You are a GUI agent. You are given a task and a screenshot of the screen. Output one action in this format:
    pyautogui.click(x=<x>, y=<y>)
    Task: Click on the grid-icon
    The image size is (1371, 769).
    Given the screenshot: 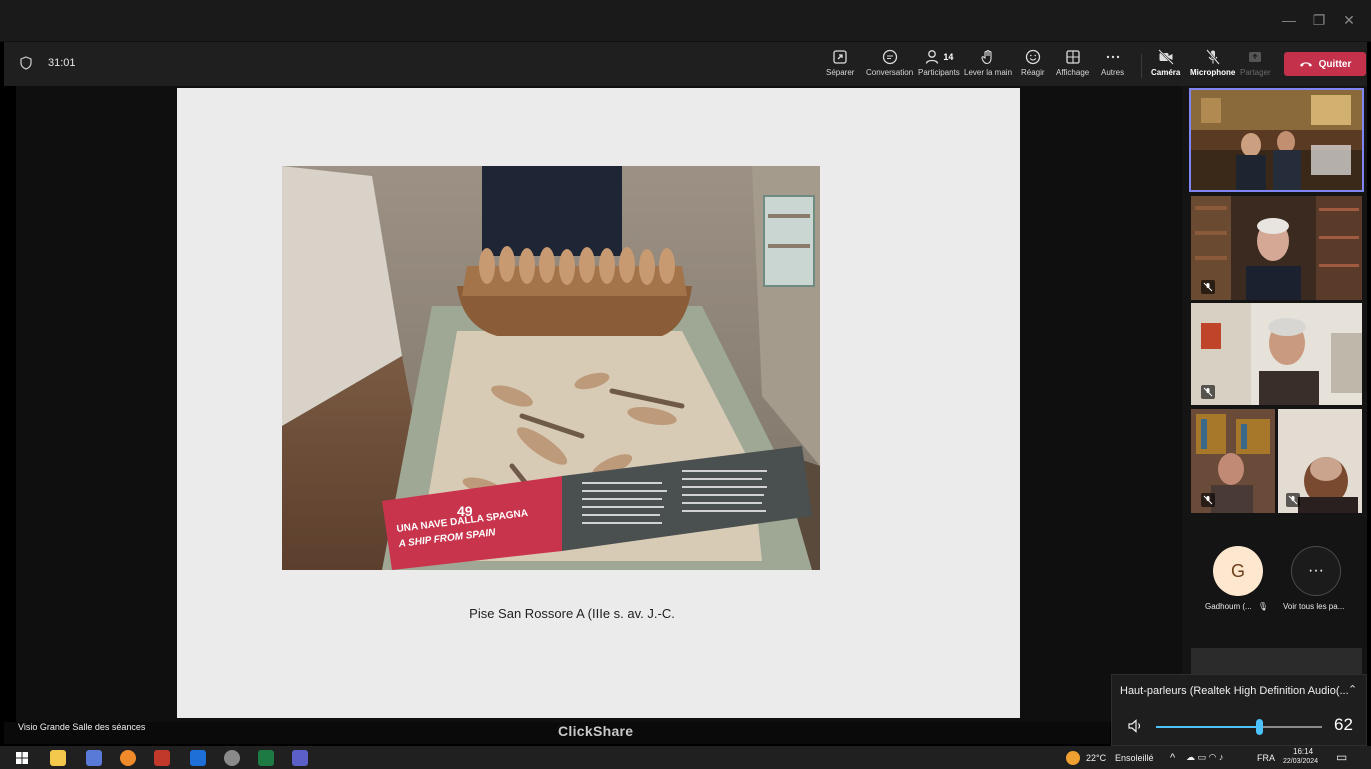 What is the action you would take?
    pyautogui.click(x=1072, y=57)
    